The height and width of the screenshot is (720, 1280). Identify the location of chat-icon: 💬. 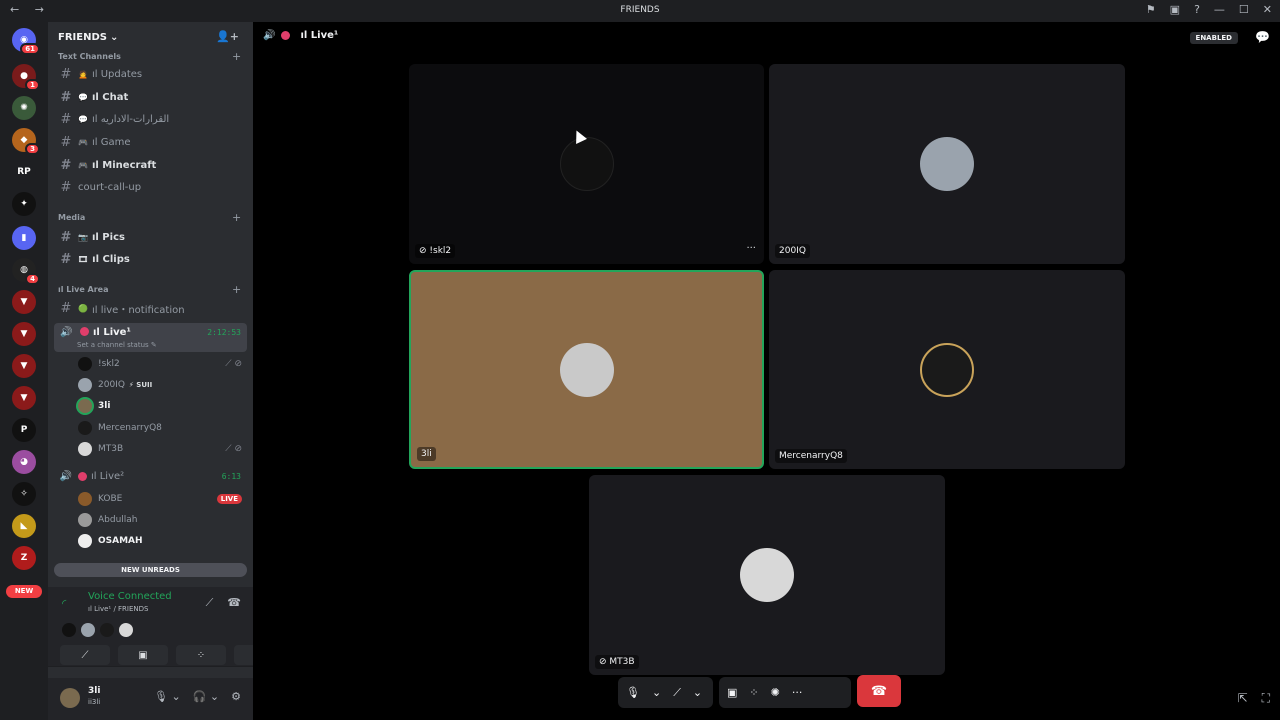
(1262, 37).